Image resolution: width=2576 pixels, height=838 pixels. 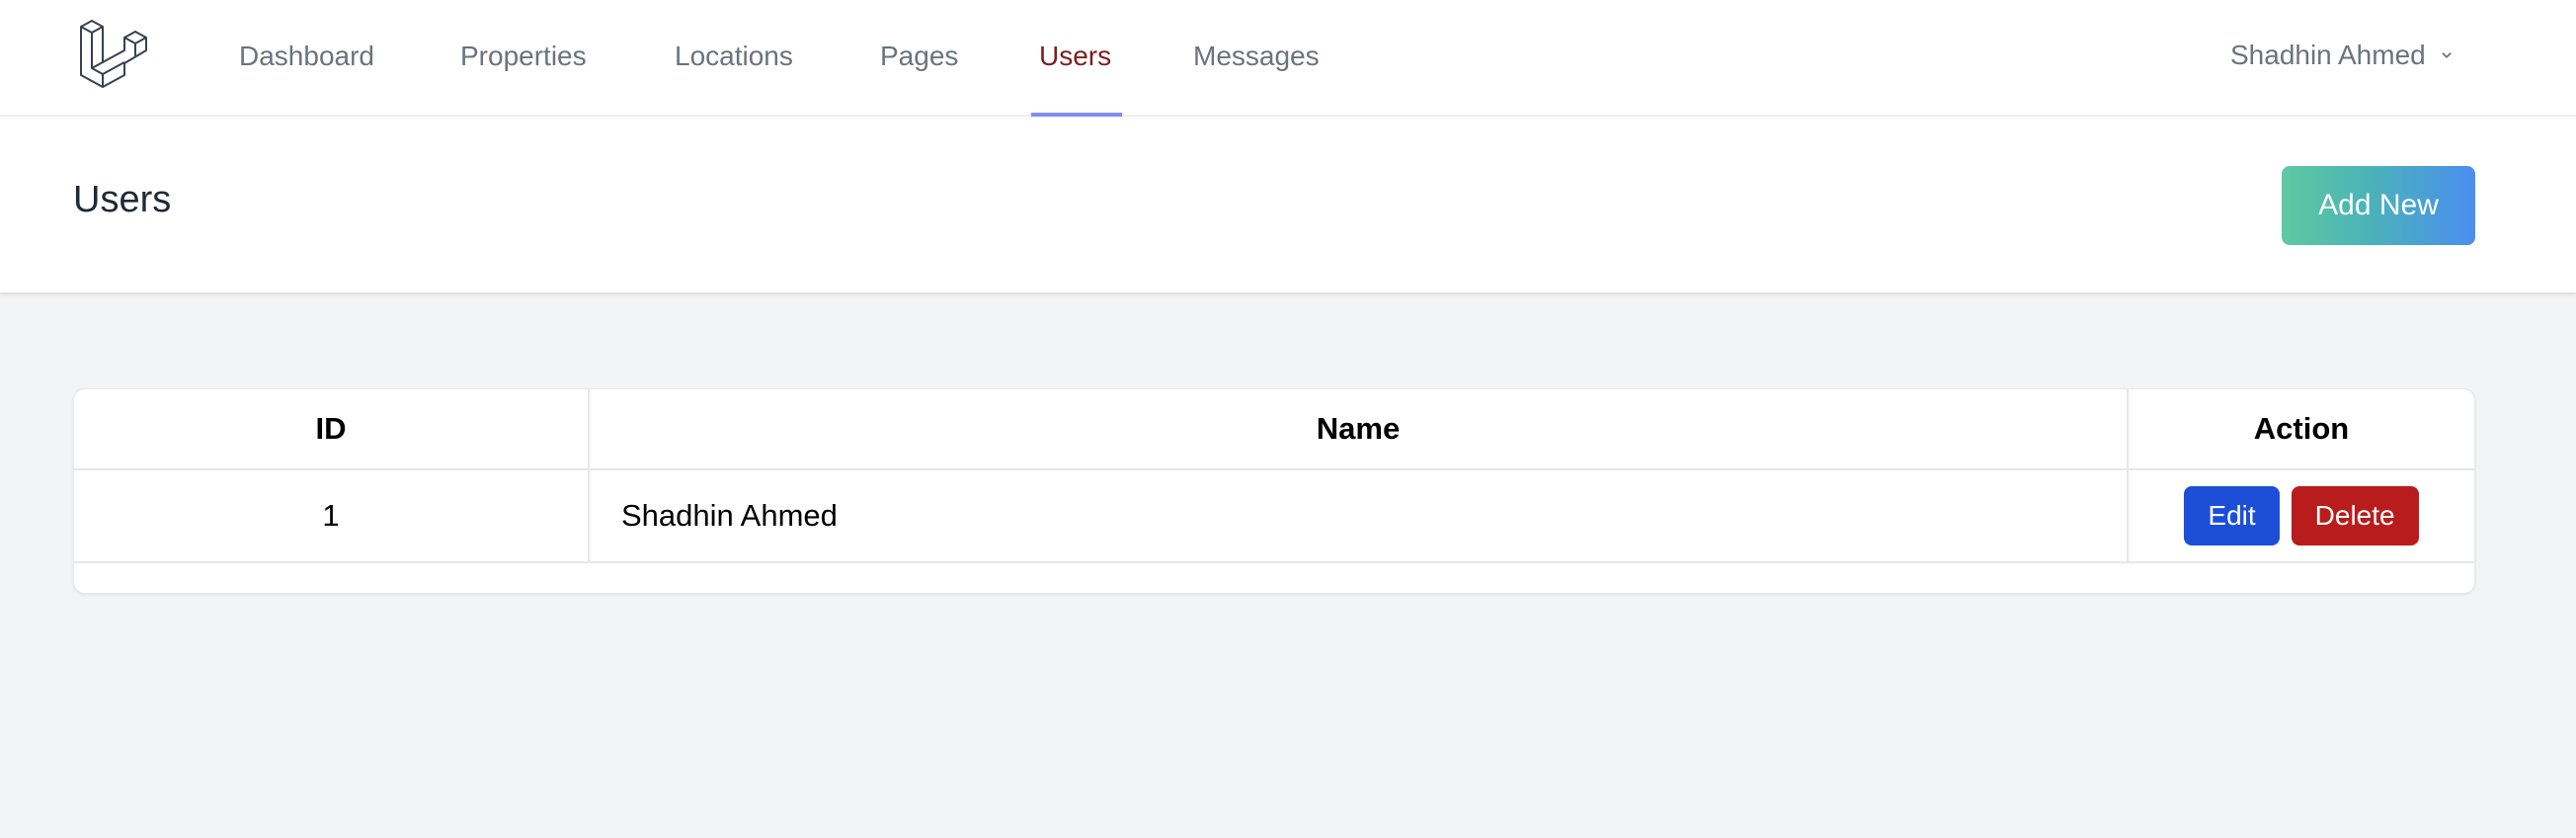 I want to click on column-header-id: ID, so click(x=332, y=429).